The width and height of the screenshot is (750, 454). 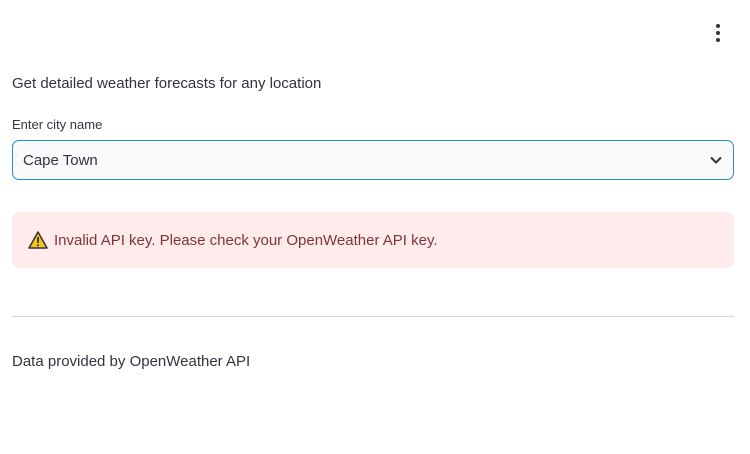 I want to click on warning-icon, so click(x=38, y=240).